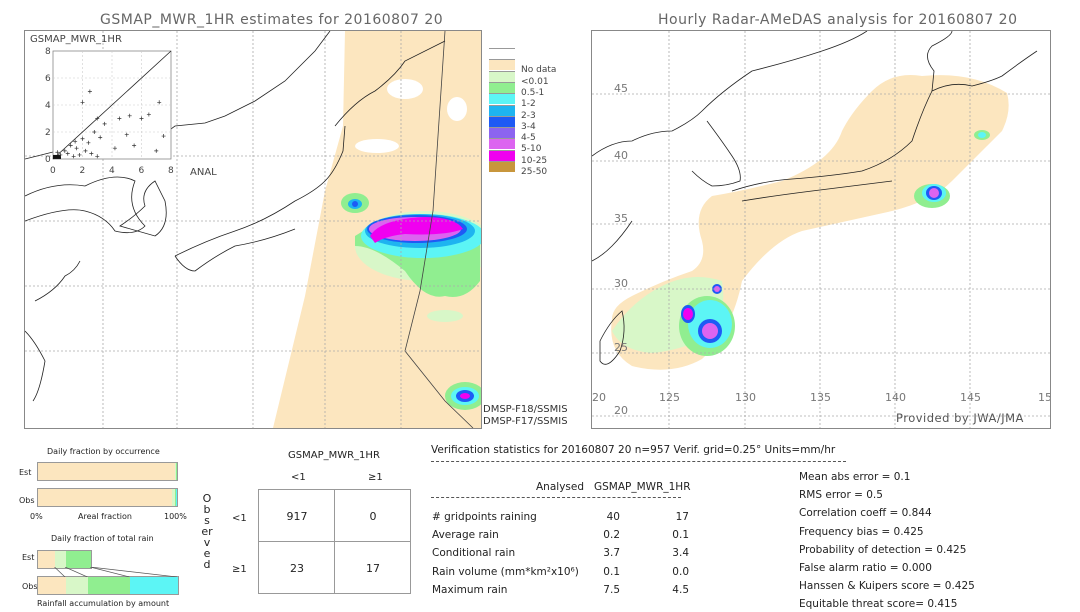 This screenshot has height=612, width=1080. I want to click on stat-model: 3.4, so click(680, 553).